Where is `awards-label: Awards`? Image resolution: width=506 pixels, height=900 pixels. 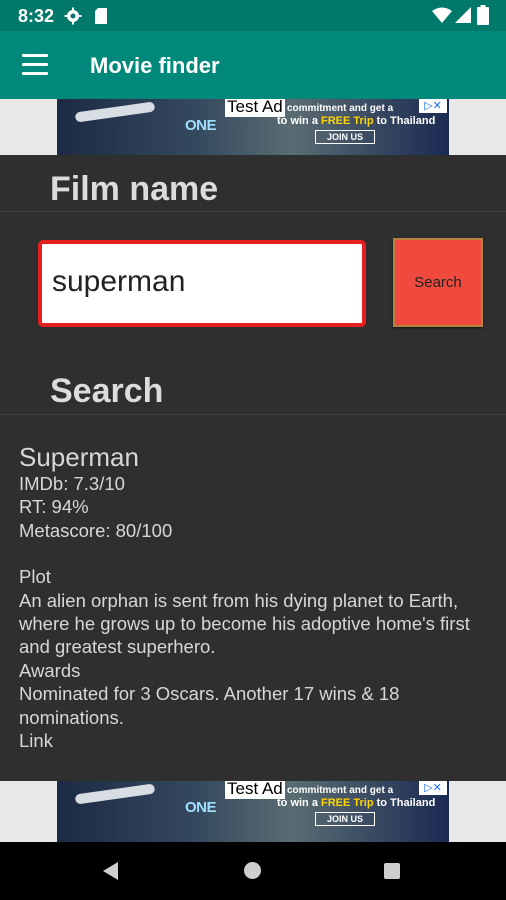
awards-label: Awards is located at coordinates (50, 670).